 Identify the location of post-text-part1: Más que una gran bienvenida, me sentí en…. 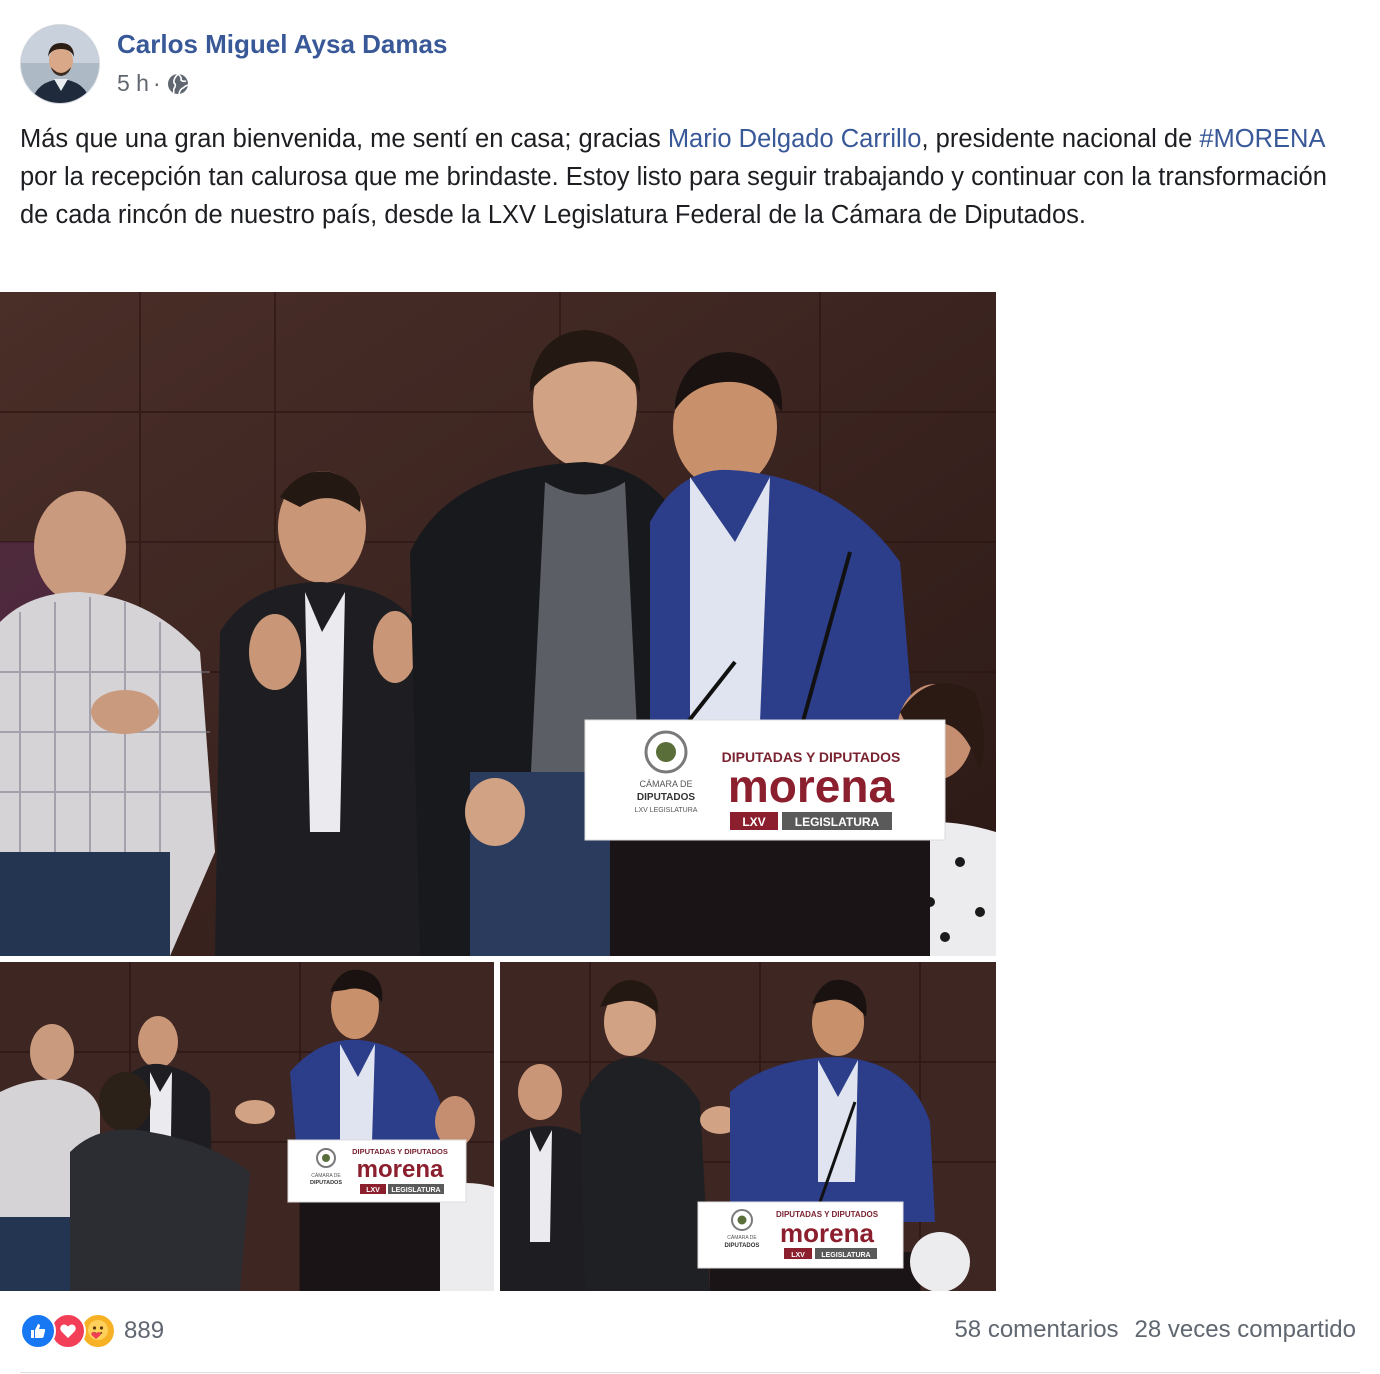
(344, 139).